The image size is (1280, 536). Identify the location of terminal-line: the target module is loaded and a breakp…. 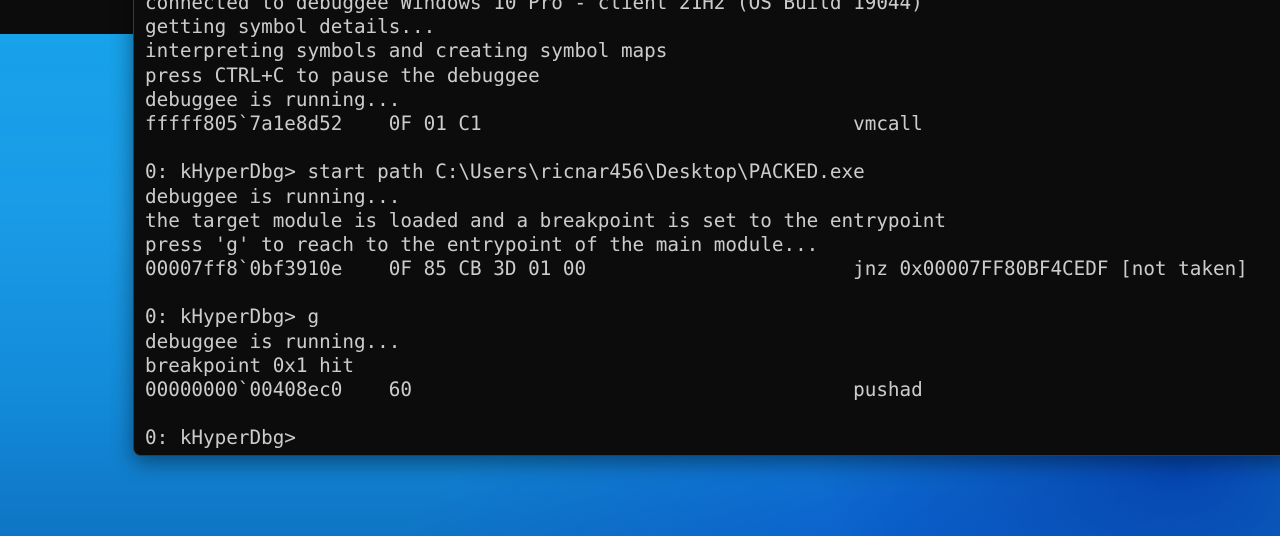
(545, 220).